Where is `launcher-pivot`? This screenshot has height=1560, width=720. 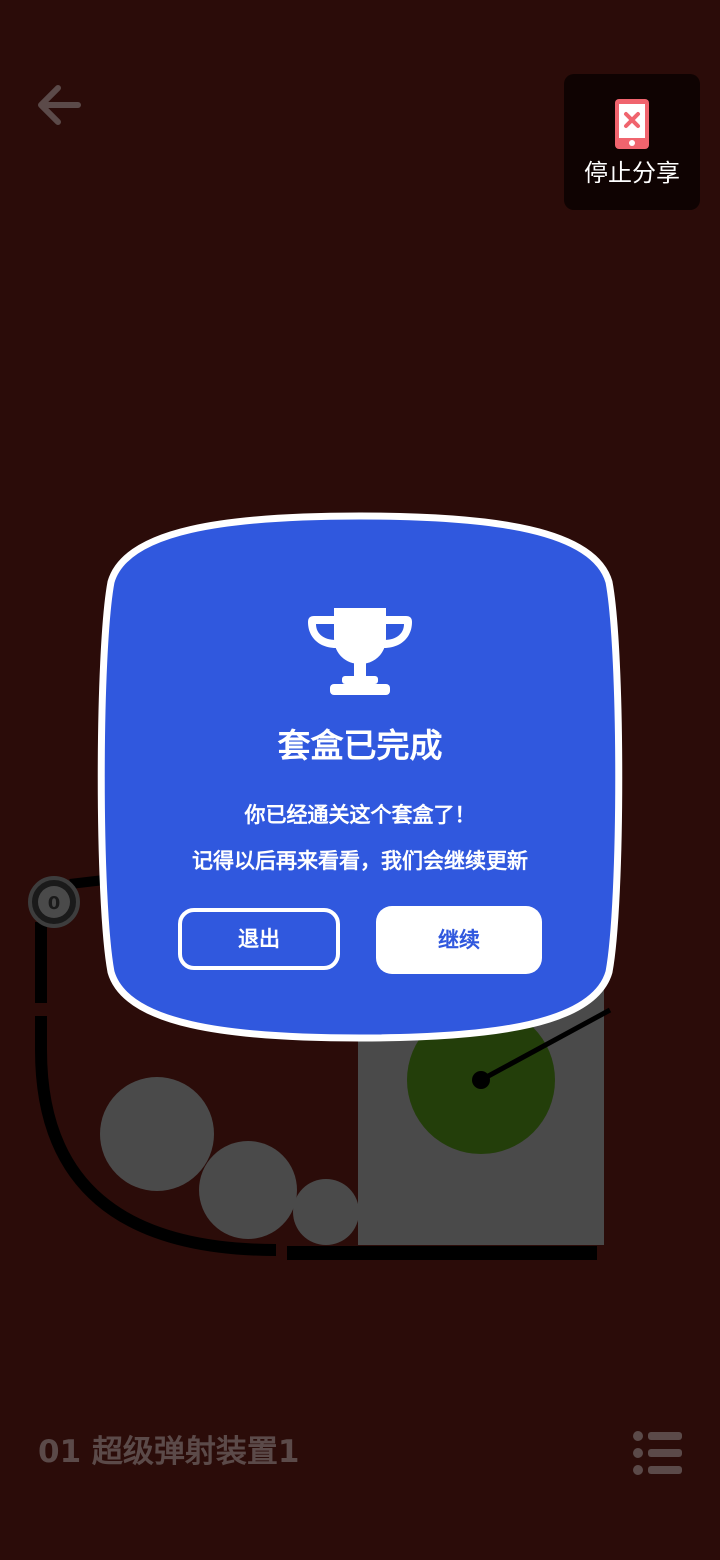
launcher-pivot is located at coordinates (481, 1080).